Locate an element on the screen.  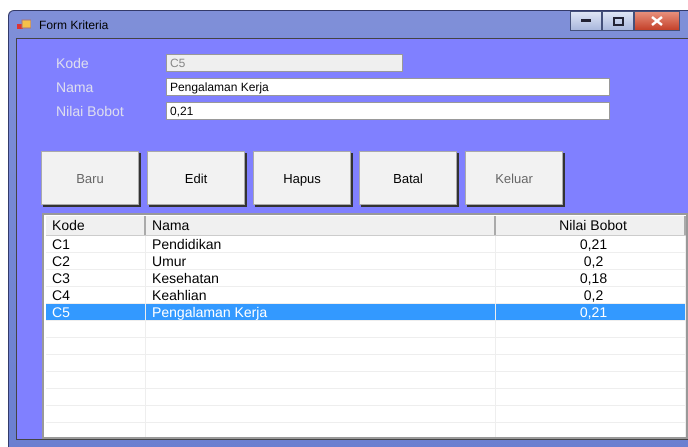
table-cell: Keahlian is located at coordinates (321, 295).